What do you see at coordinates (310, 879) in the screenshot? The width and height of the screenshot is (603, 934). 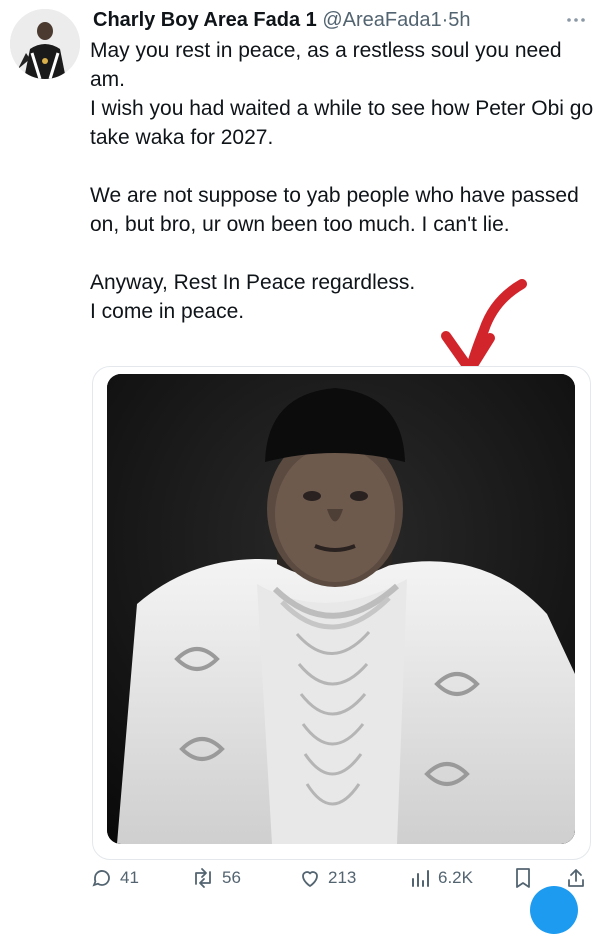 I see `heart-icon` at bounding box center [310, 879].